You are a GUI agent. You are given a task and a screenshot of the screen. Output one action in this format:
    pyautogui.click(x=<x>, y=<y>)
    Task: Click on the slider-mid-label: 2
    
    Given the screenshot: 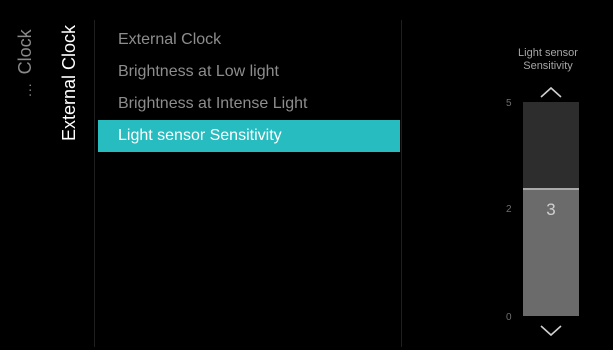 What is the action you would take?
    pyautogui.click(x=509, y=209)
    